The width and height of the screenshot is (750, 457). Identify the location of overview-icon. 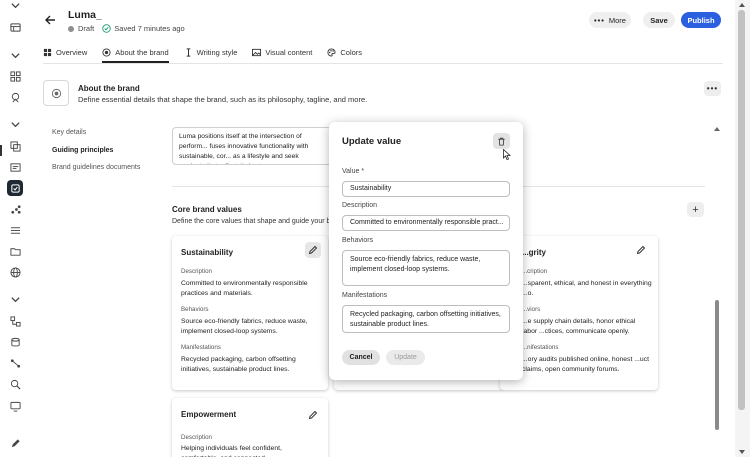
(49, 52).